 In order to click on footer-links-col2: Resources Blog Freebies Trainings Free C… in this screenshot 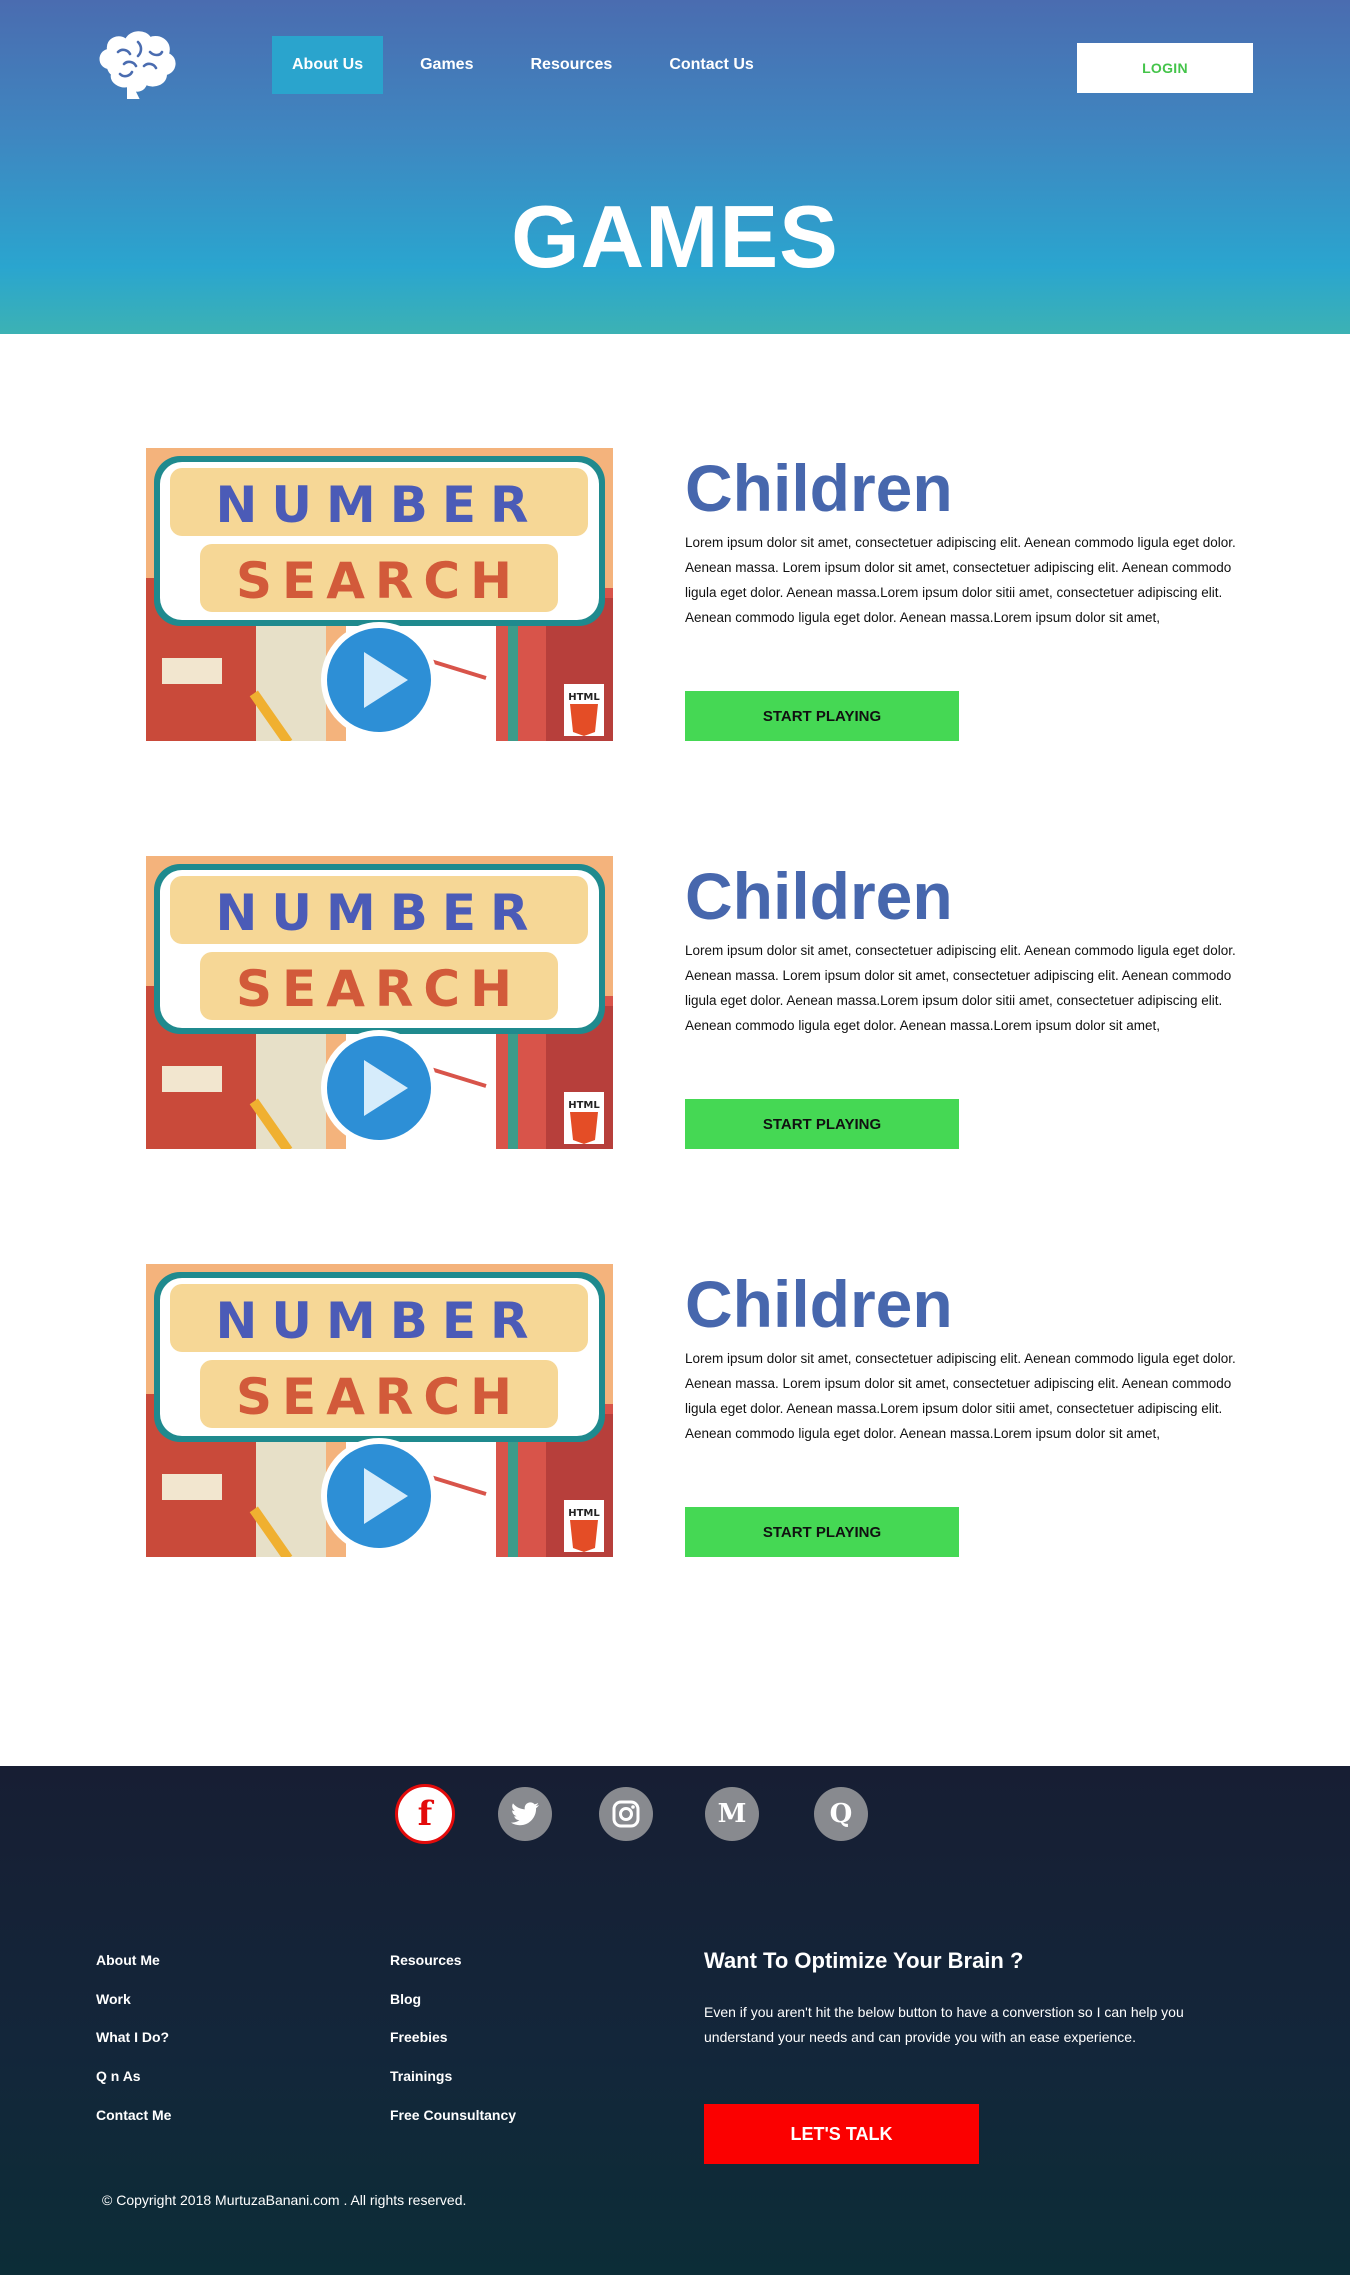, I will do `click(453, 2046)`.